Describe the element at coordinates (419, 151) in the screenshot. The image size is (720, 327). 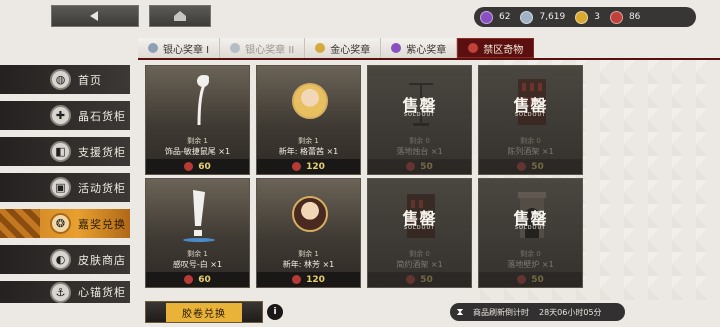
I see `item-name: 落地烛台 ×1` at that location.